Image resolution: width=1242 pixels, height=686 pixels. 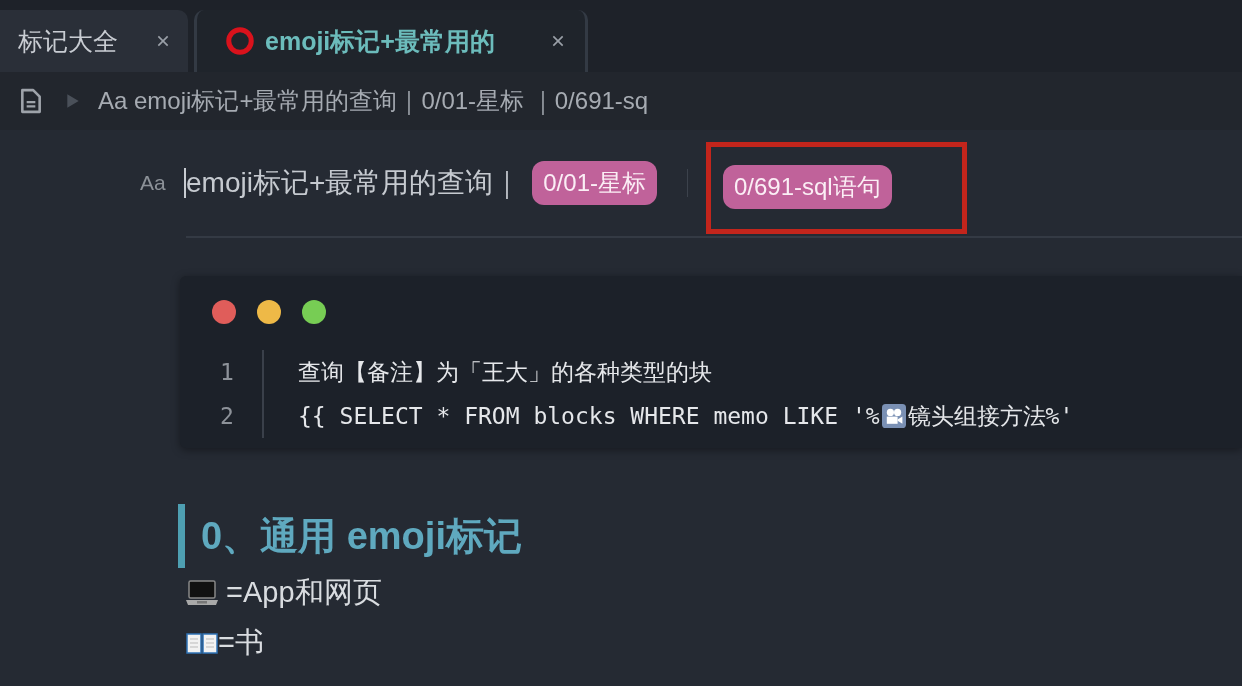 What do you see at coordinates (241, 642) in the screenshot?
I see `list-text: =书` at bounding box center [241, 642].